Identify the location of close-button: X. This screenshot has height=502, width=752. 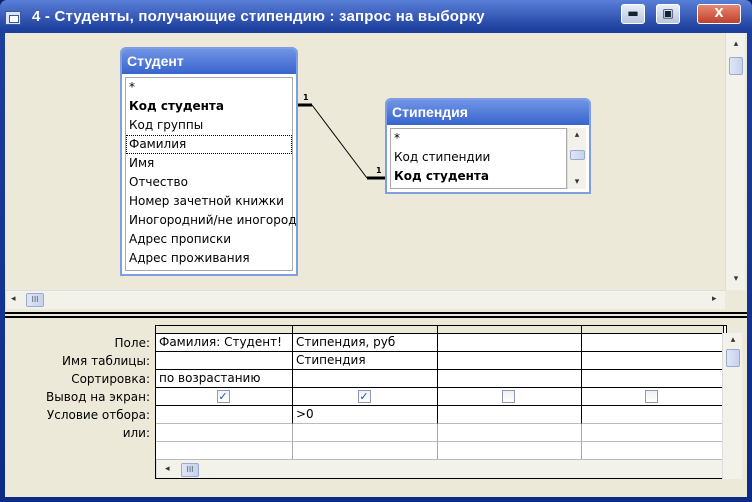
(719, 14).